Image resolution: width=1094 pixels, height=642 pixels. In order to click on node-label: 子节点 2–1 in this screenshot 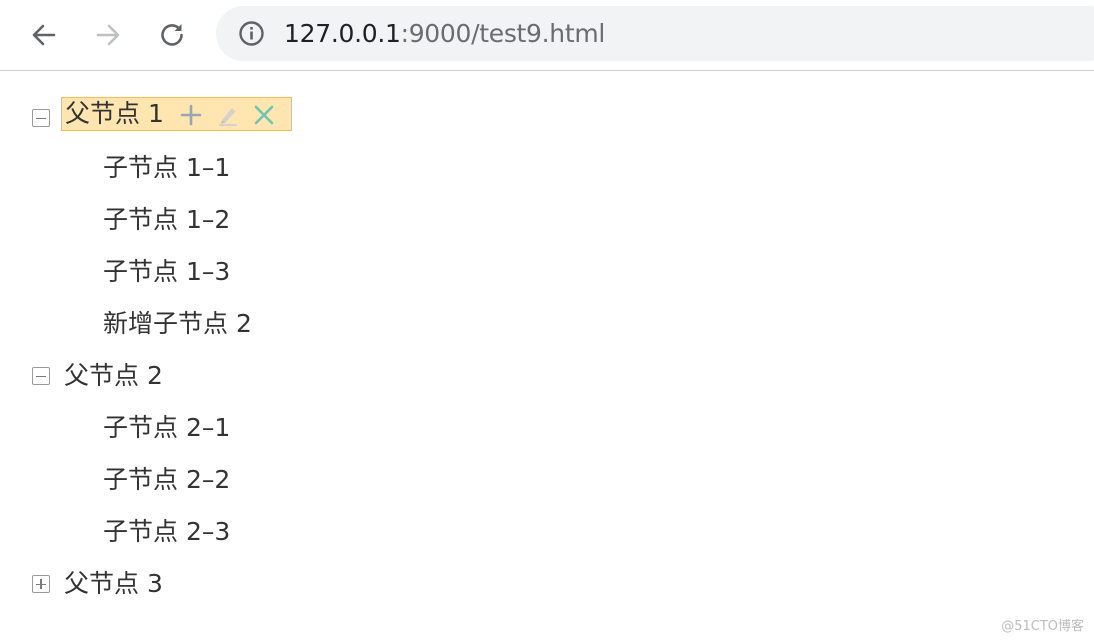, I will do `click(167, 427)`.